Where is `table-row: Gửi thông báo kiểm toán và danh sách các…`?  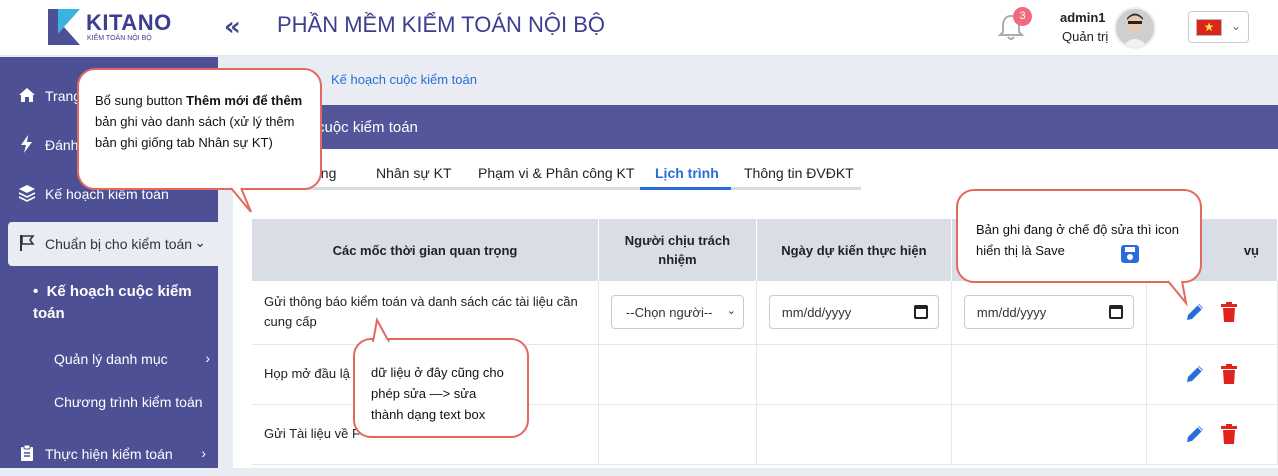 table-row: Gửi thông báo kiểm toán và danh sách các… is located at coordinates (765, 313).